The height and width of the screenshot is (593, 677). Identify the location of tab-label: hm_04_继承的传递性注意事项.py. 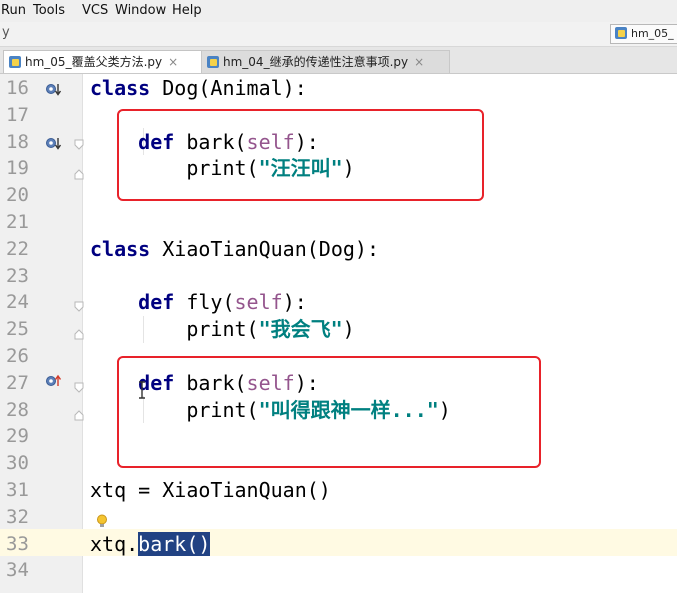
(316, 62).